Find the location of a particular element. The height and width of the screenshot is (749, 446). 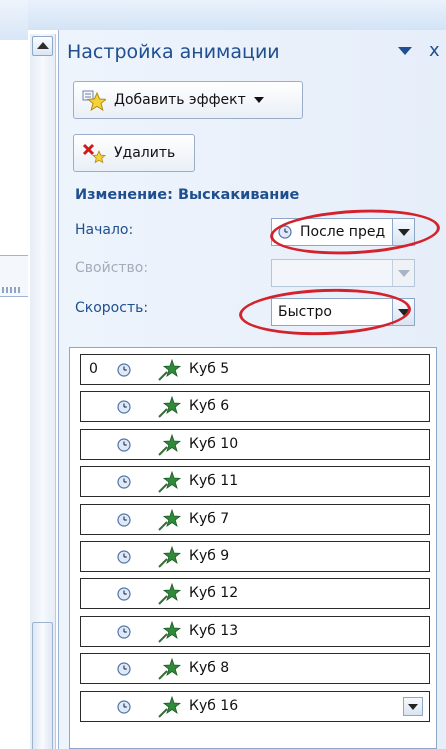

background-slide-fragment is located at coordinates (14, 276).